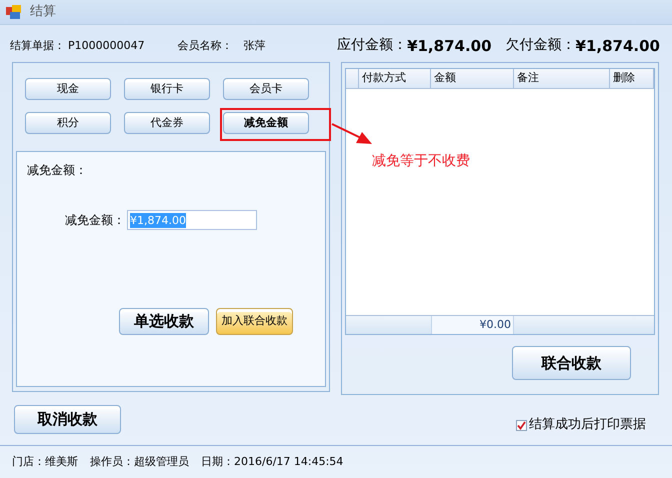 This screenshot has width=672, height=478. What do you see at coordinates (57, 170) in the screenshot?
I see `panel-title: 减免金额：` at bounding box center [57, 170].